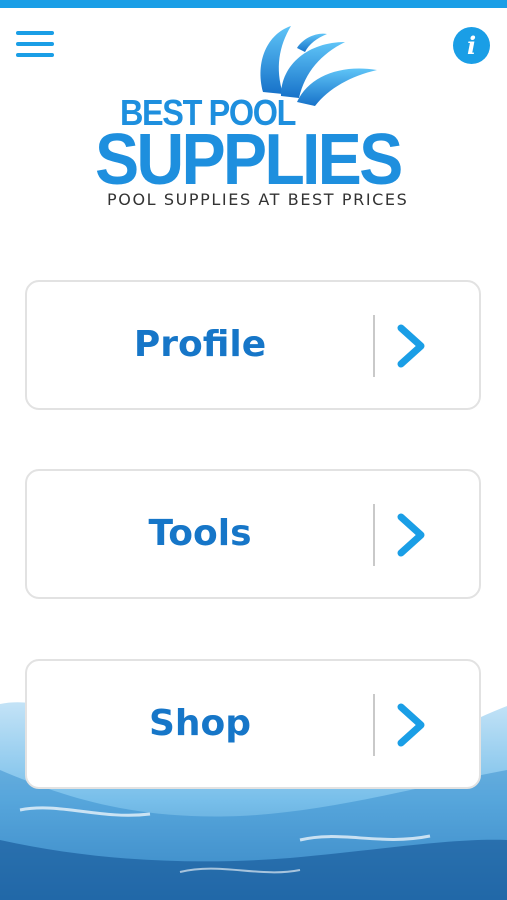 This screenshot has height=900, width=507. I want to click on menu-item-profile: Profile, so click(253, 345).